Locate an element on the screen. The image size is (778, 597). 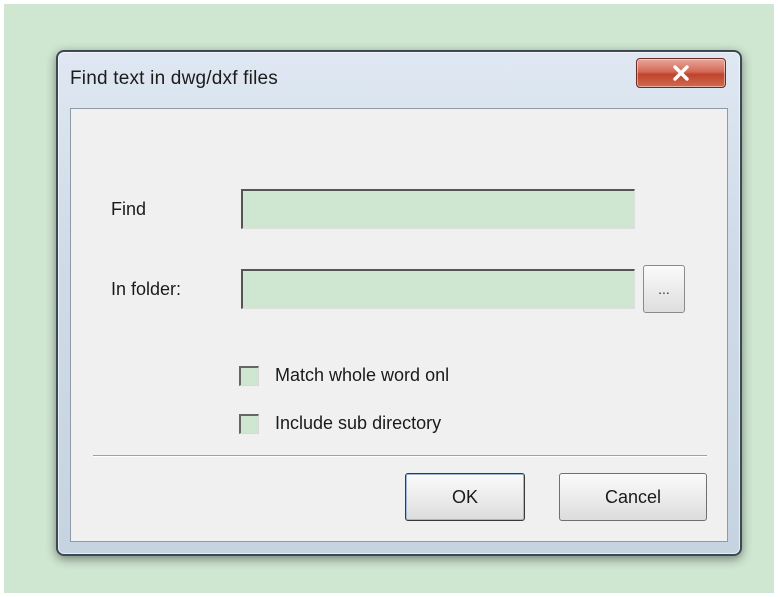
close-x-icon is located at coordinates (681, 73).